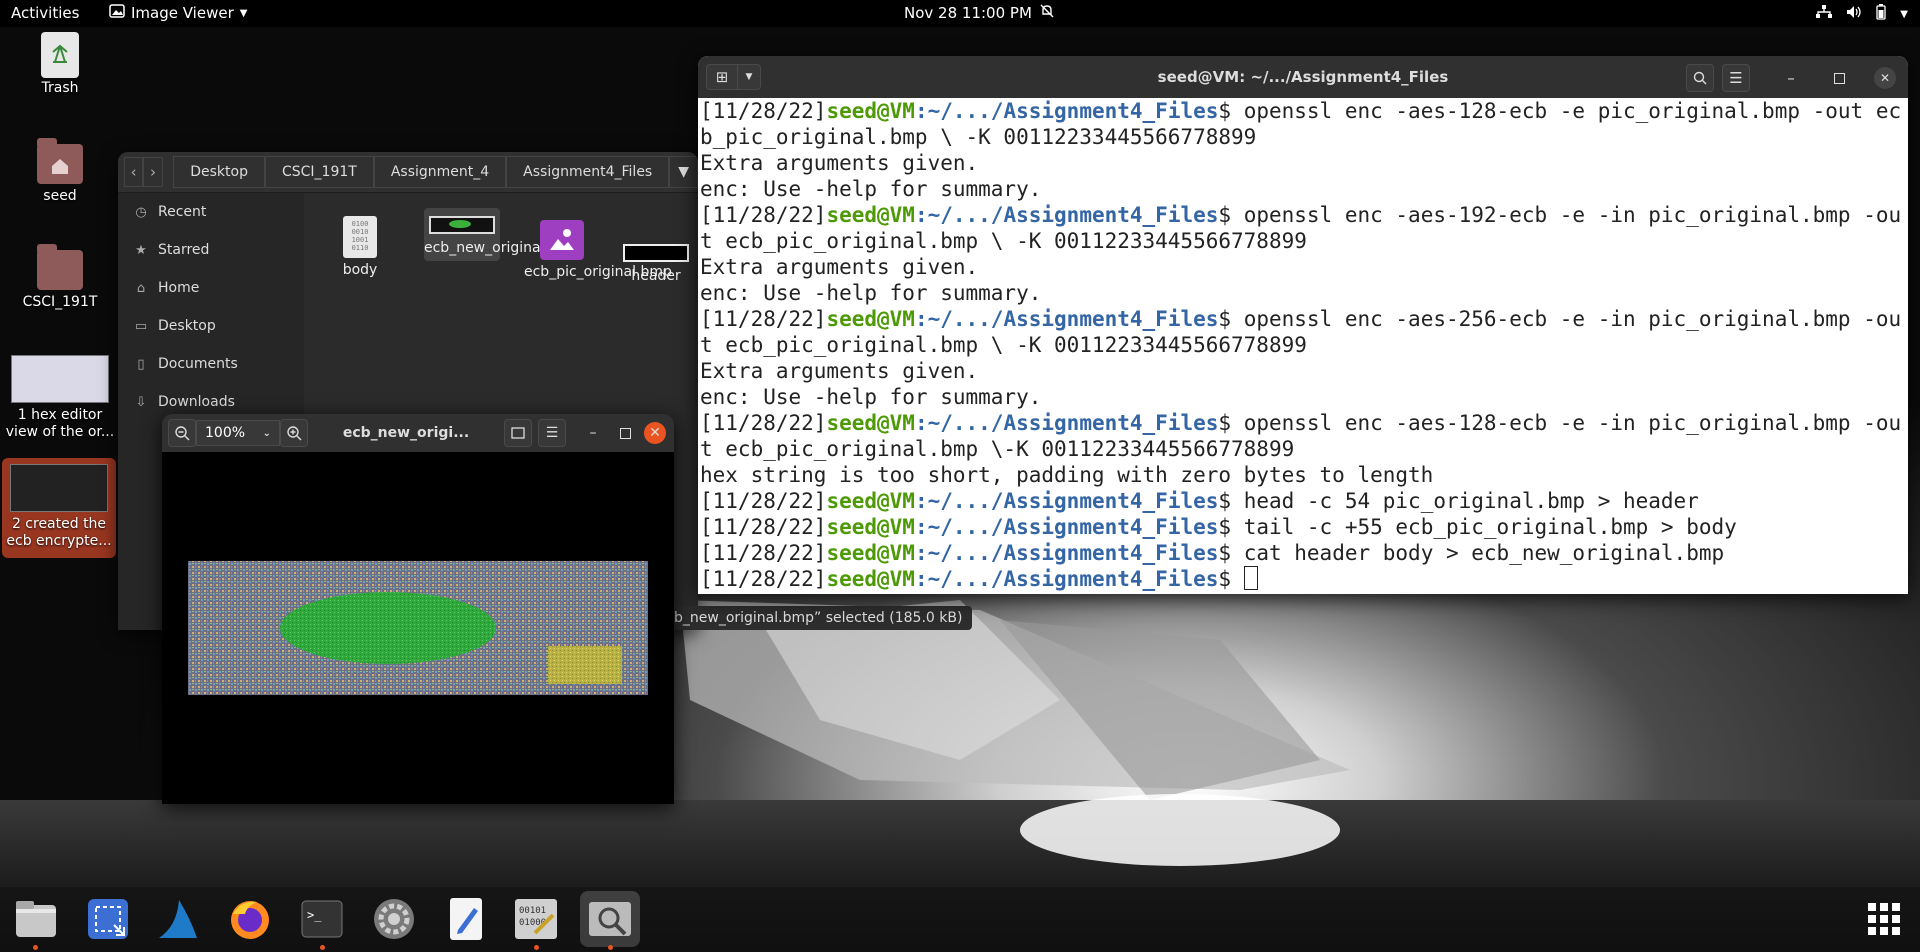  I want to click on desktop-icon-label: seed, so click(60, 196).